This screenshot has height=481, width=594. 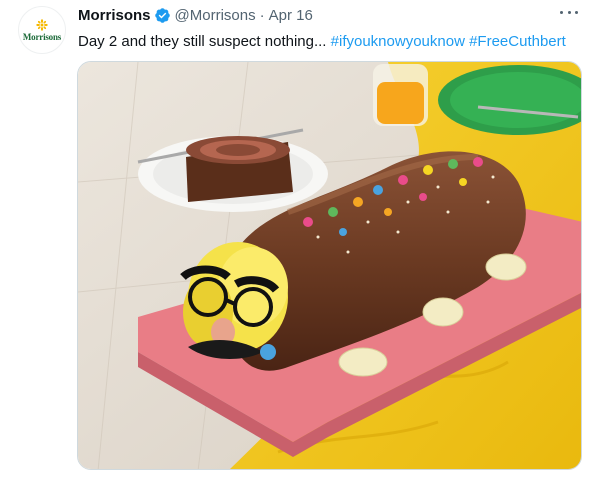 I want to click on tweet-date: Apr 16, so click(x=291, y=15).